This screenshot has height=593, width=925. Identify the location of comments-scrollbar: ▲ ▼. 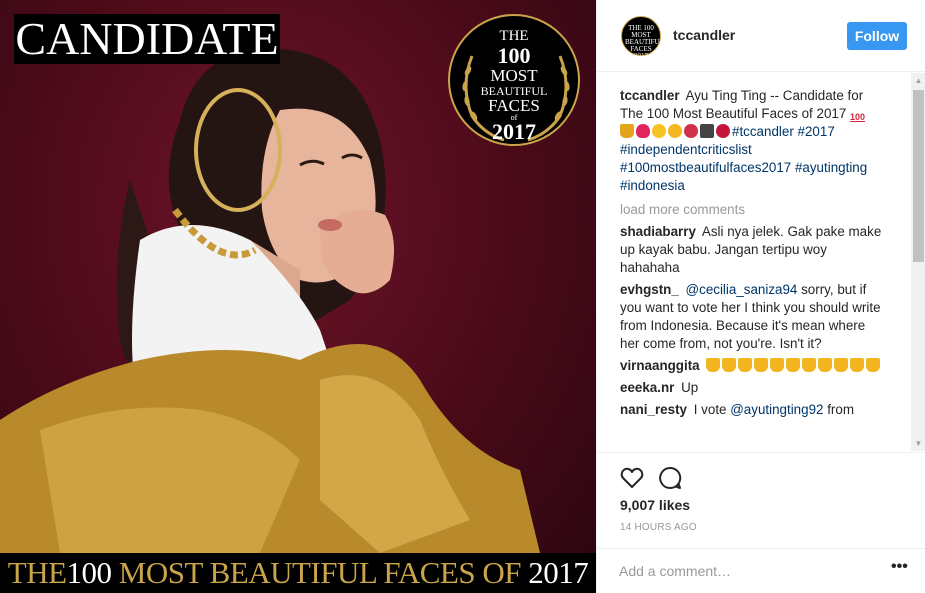
(918, 262).